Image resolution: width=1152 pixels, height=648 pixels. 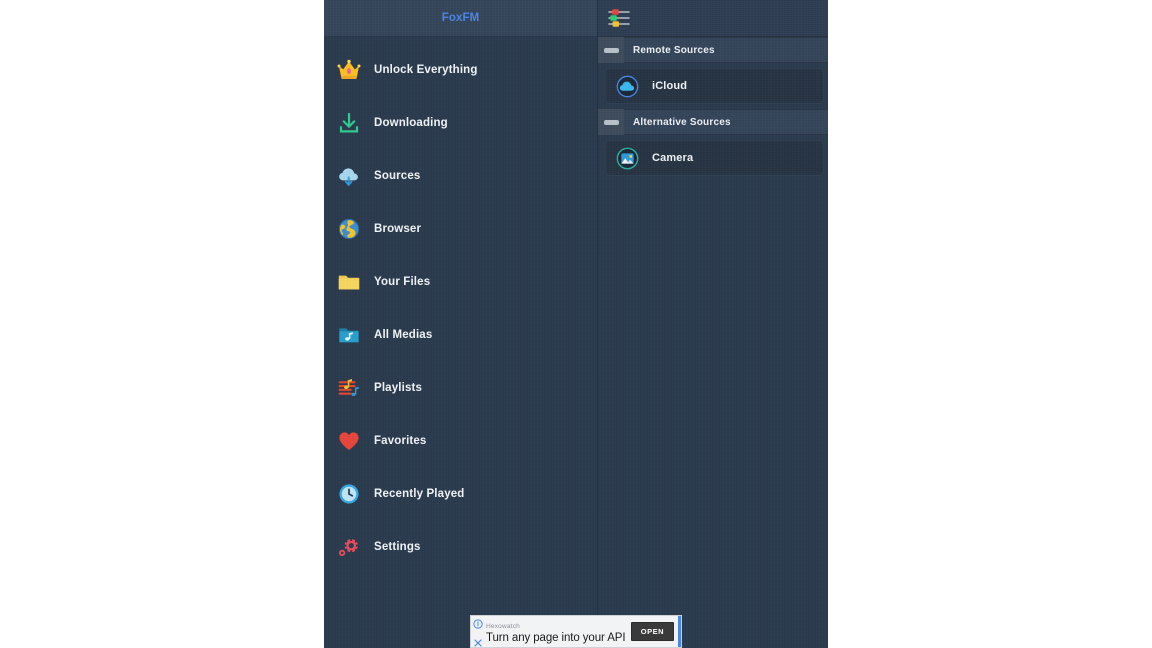 What do you see at coordinates (397, 546) in the screenshot?
I see `sidebar-item-label: Settings` at bounding box center [397, 546].